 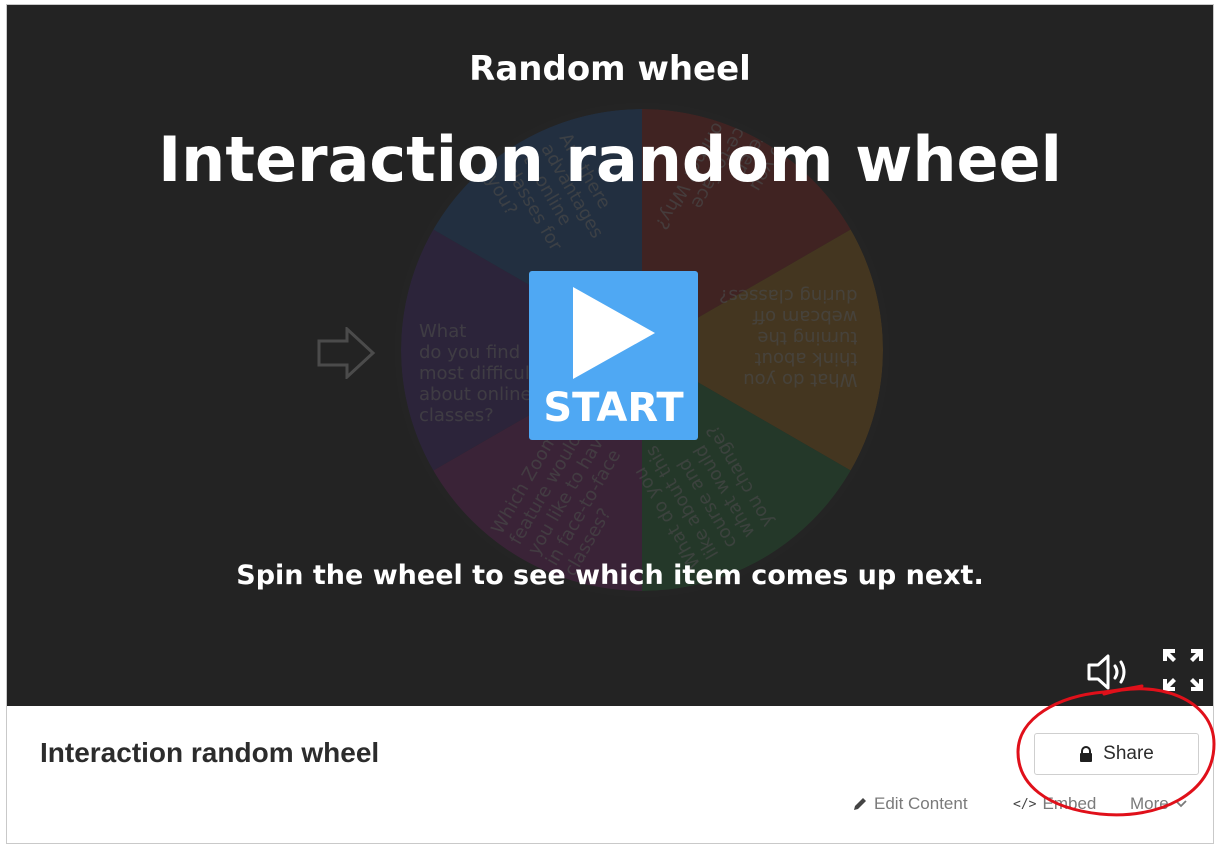 What do you see at coordinates (610, 159) in the screenshot?
I see `activity-title: Interaction random wheel` at bounding box center [610, 159].